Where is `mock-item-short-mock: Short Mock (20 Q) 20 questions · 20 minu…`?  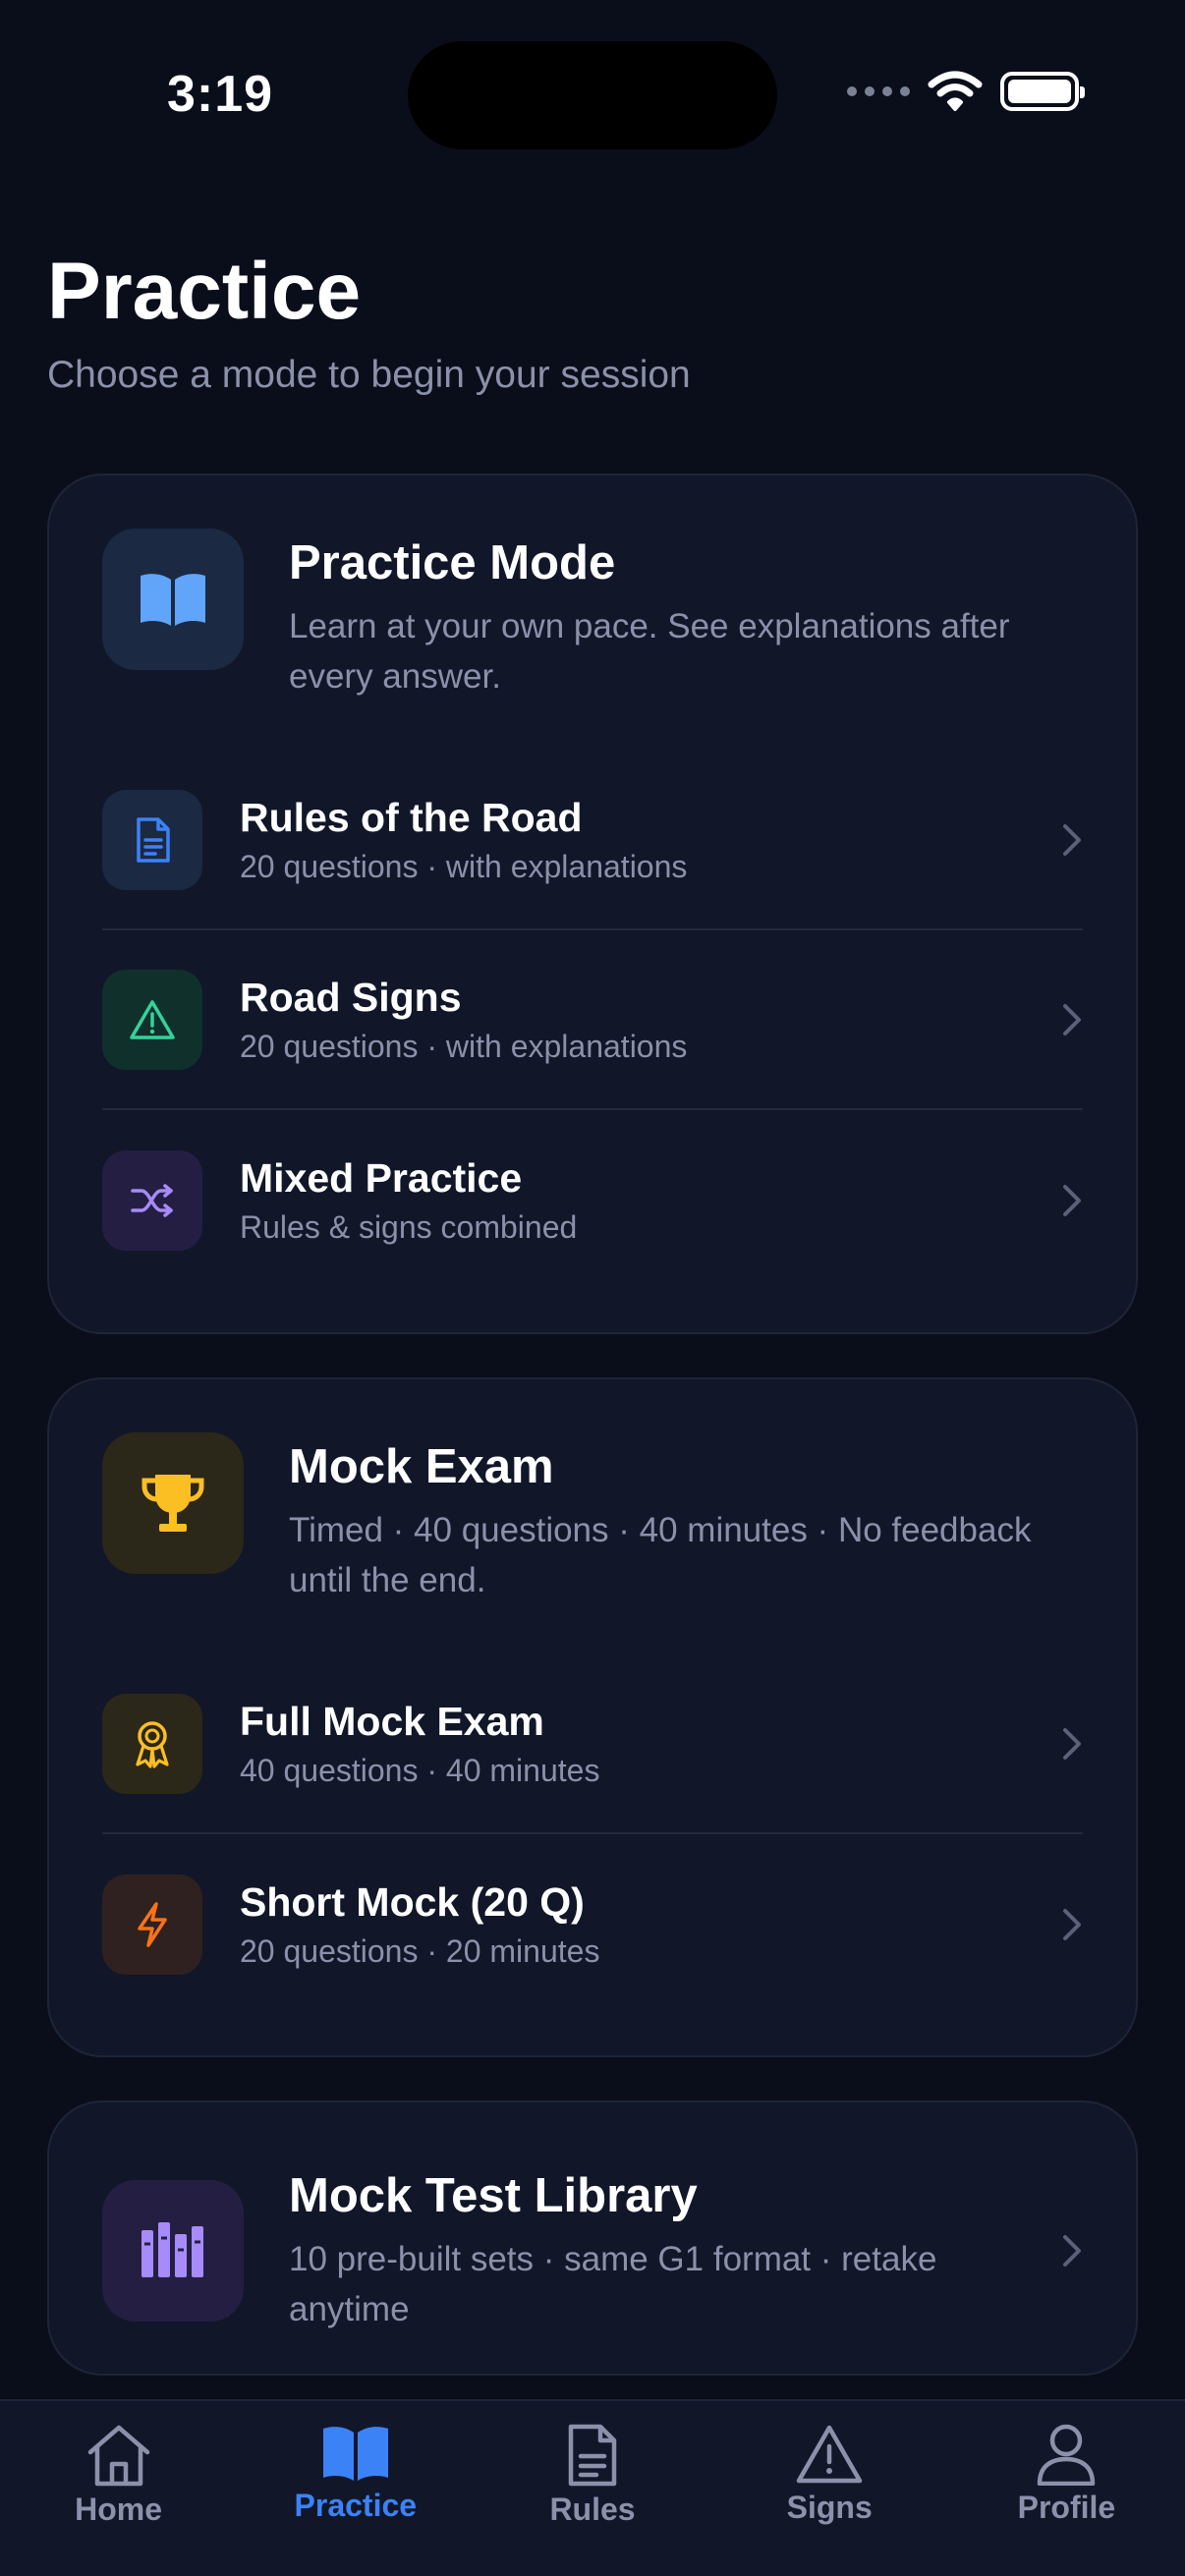
mock-item-short-mock: Short Mock (20 Q) 20 questions · 20 minu… is located at coordinates (592, 1924).